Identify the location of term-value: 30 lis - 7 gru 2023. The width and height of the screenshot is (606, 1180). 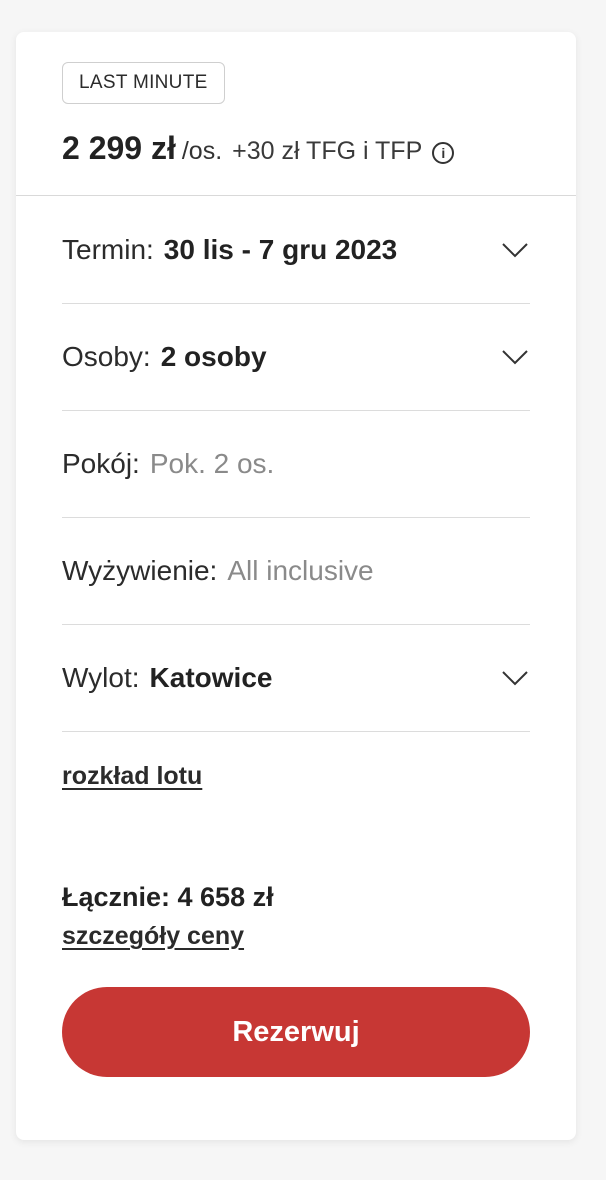
(280, 249).